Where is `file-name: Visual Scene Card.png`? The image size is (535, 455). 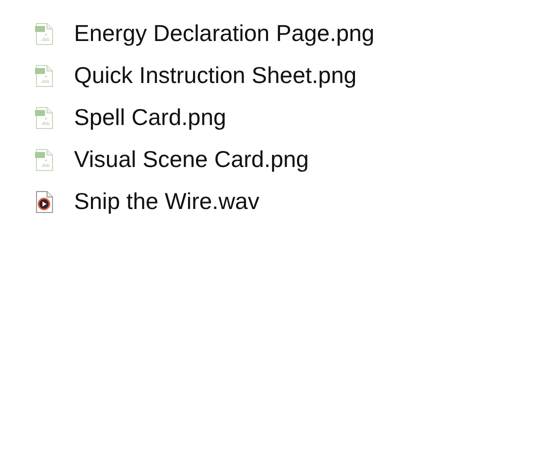 file-name: Visual Scene Card.png is located at coordinates (191, 159).